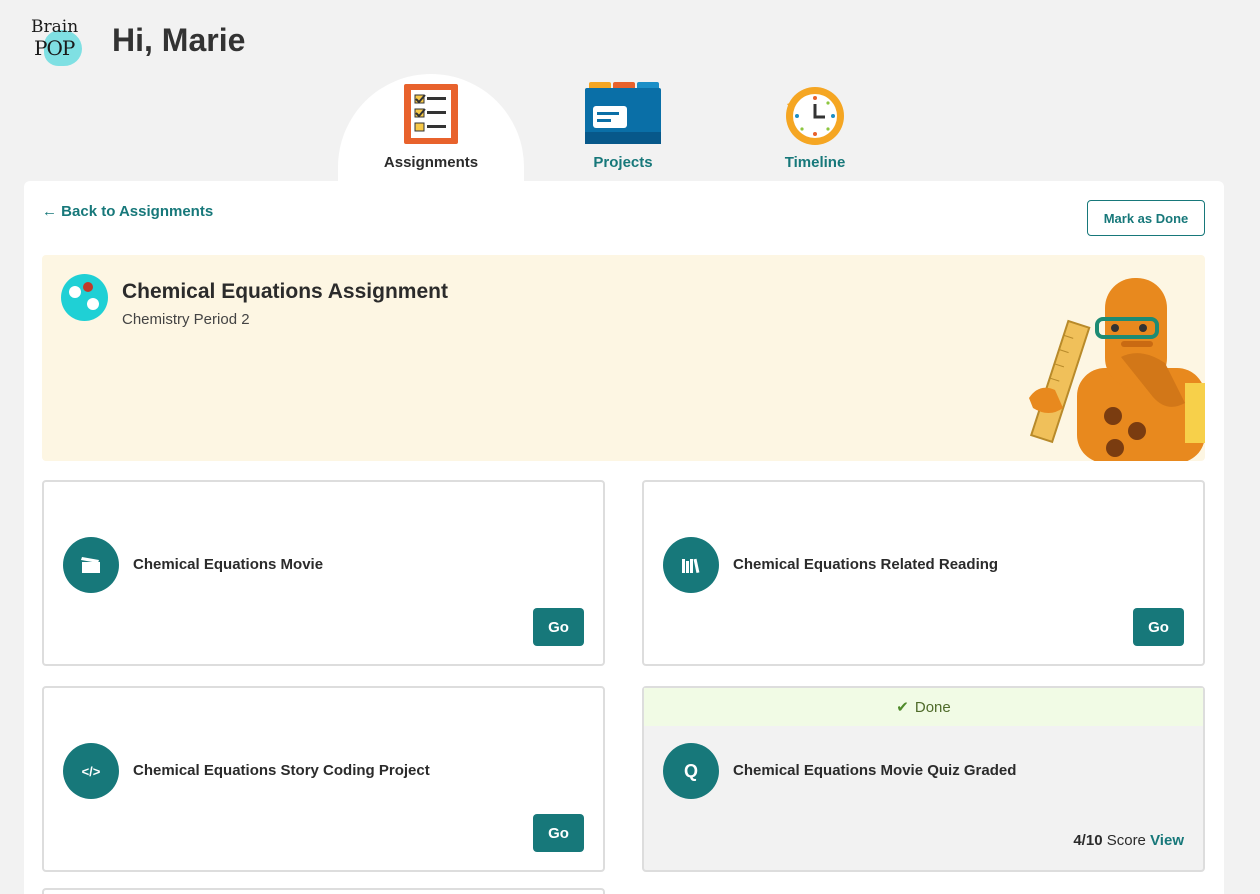 The height and width of the screenshot is (894, 1260). I want to click on back-to-assignments-link: ← Back to Assignments, so click(127, 211).